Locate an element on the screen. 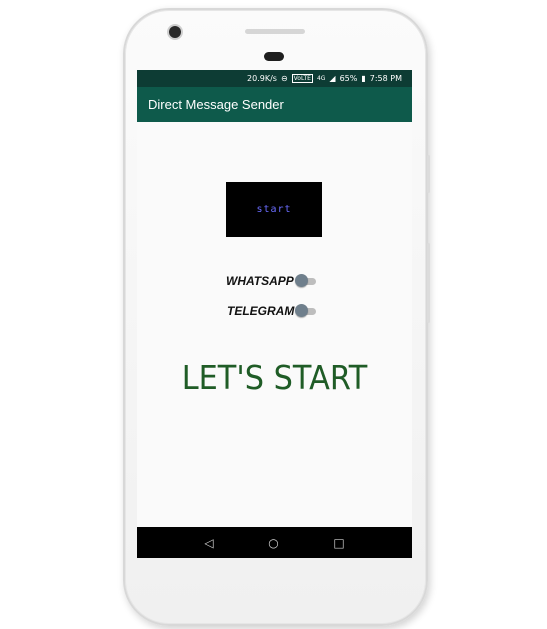  recents-icon: □ is located at coordinates (338, 543).